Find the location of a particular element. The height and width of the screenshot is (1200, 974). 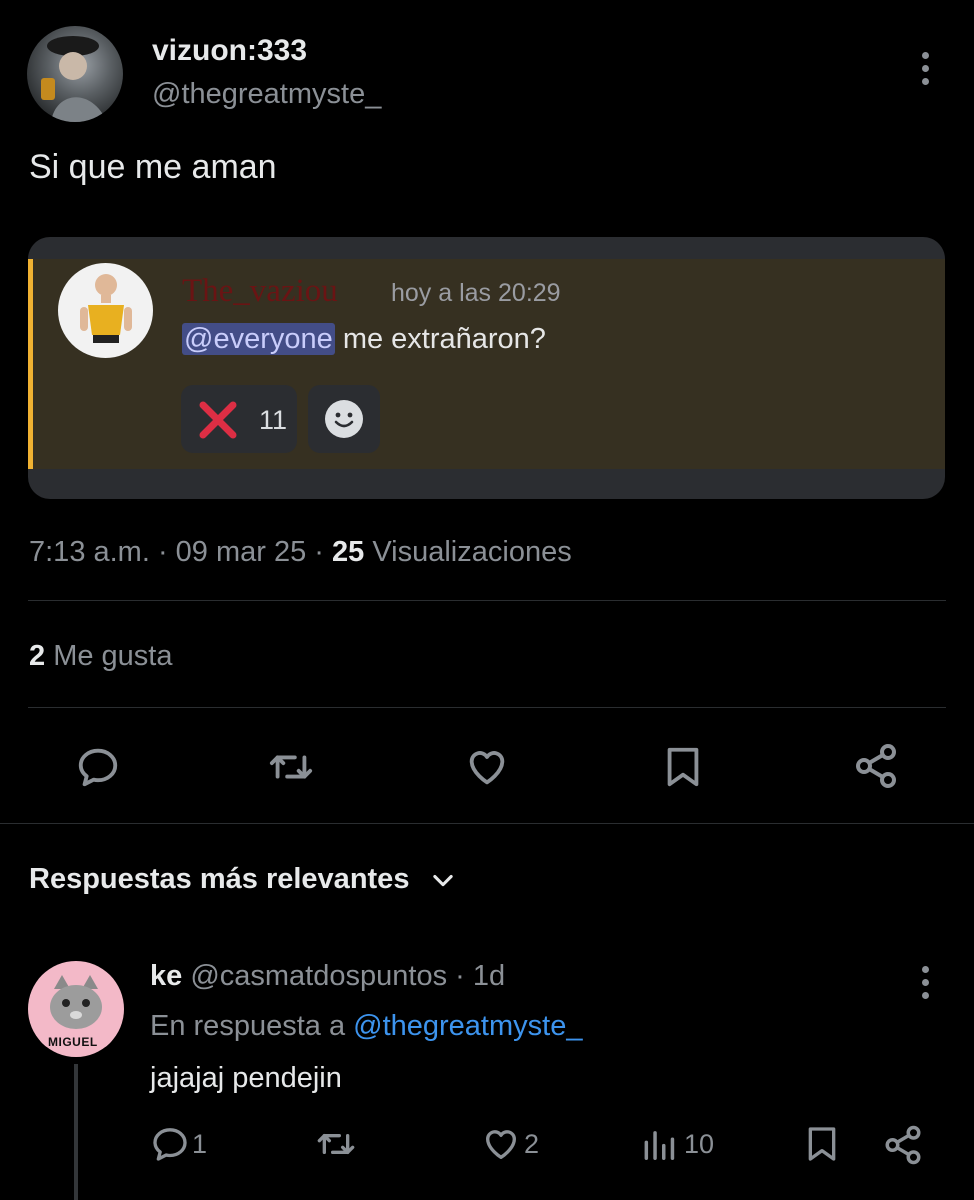

add-reaction-pill is located at coordinates (344, 419).